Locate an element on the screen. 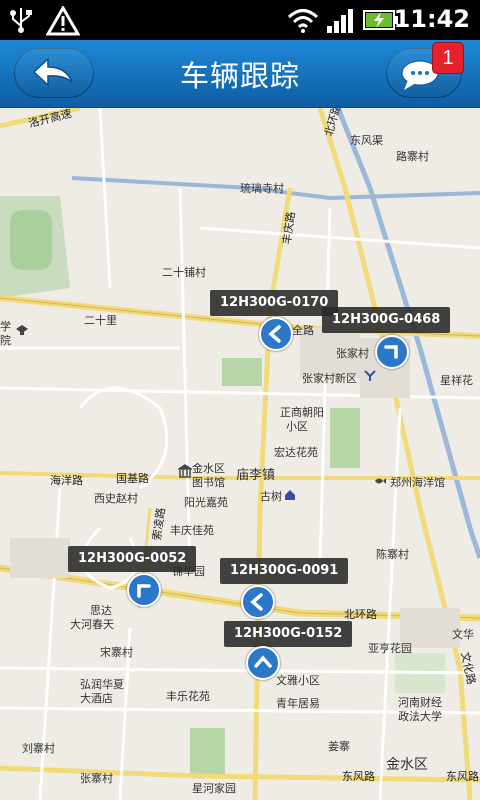 This screenshot has width=480, height=800. label-zhangzhai: 张寨村 is located at coordinates (96, 778).